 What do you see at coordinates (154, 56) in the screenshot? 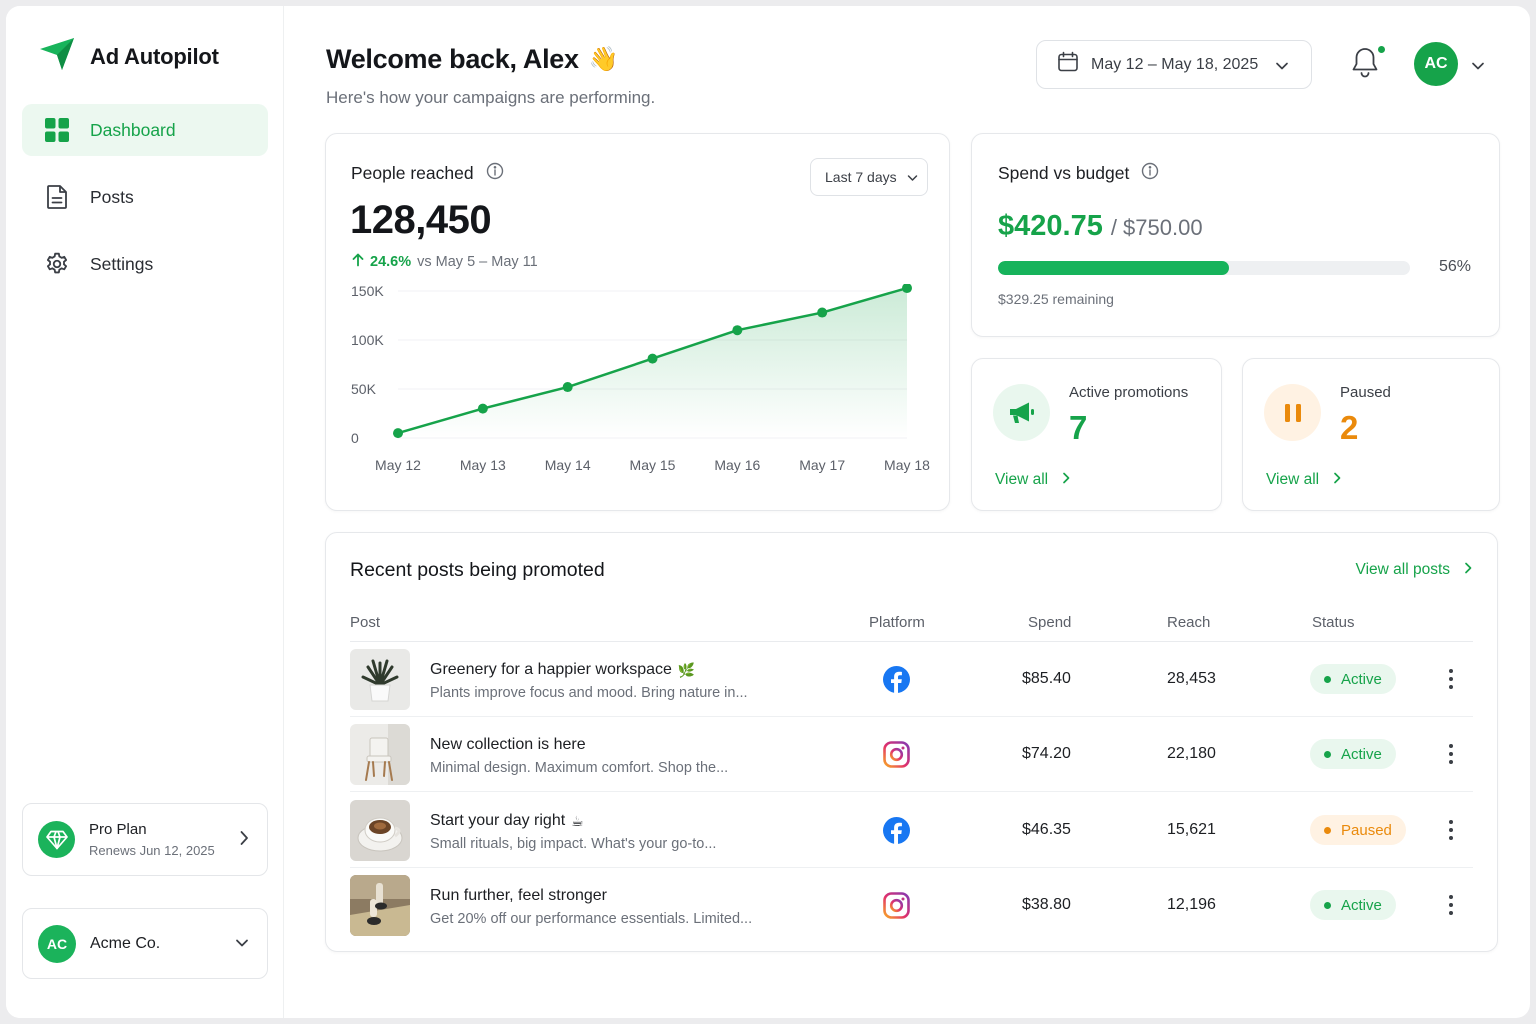
I see `brand-name: Ad Autopilot` at bounding box center [154, 56].